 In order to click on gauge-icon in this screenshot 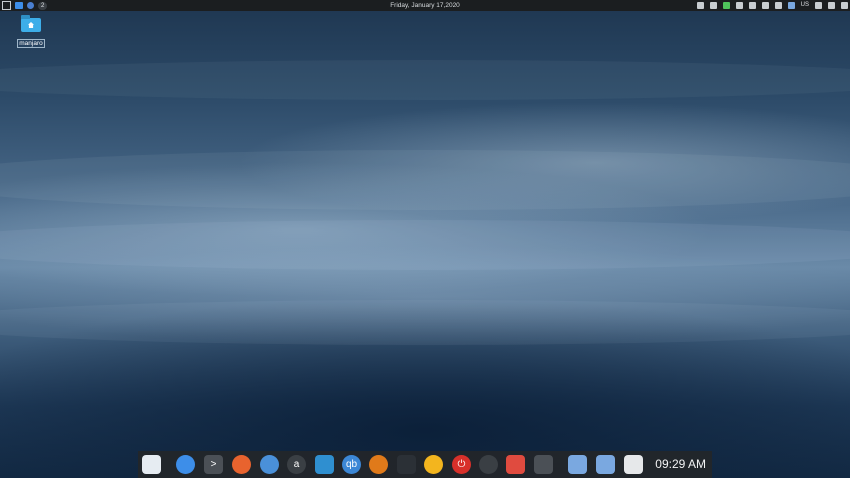, I will do `click(488, 464)`.